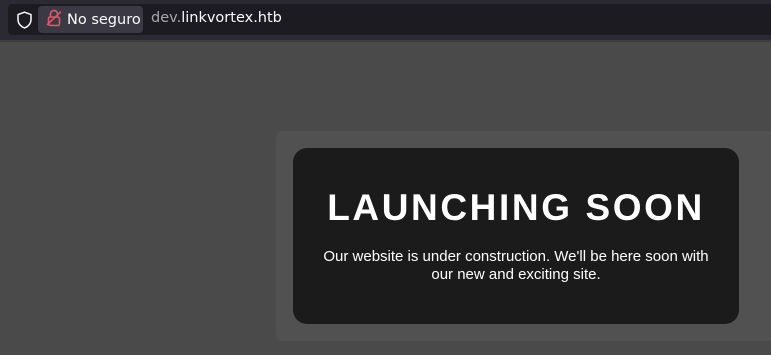 The image size is (771, 355). What do you see at coordinates (166, 18) in the screenshot?
I see `url-subdomain: dev.` at bounding box center [166, 18].